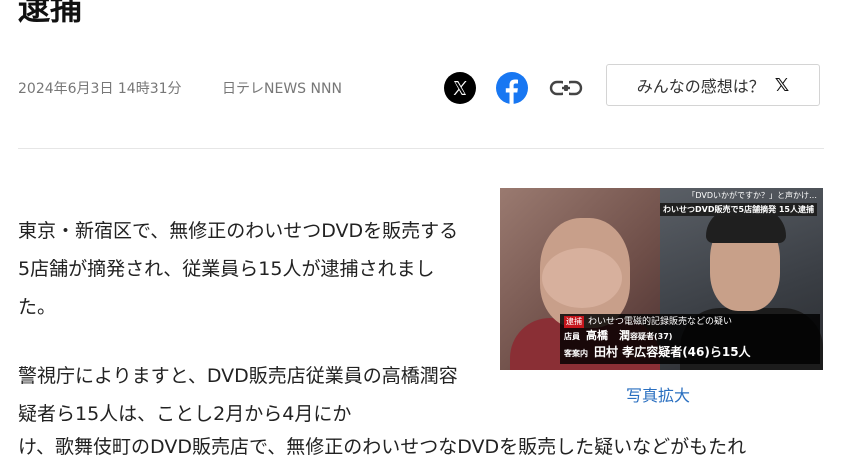  I want to click on x-logo-icon, so click(460, 88).